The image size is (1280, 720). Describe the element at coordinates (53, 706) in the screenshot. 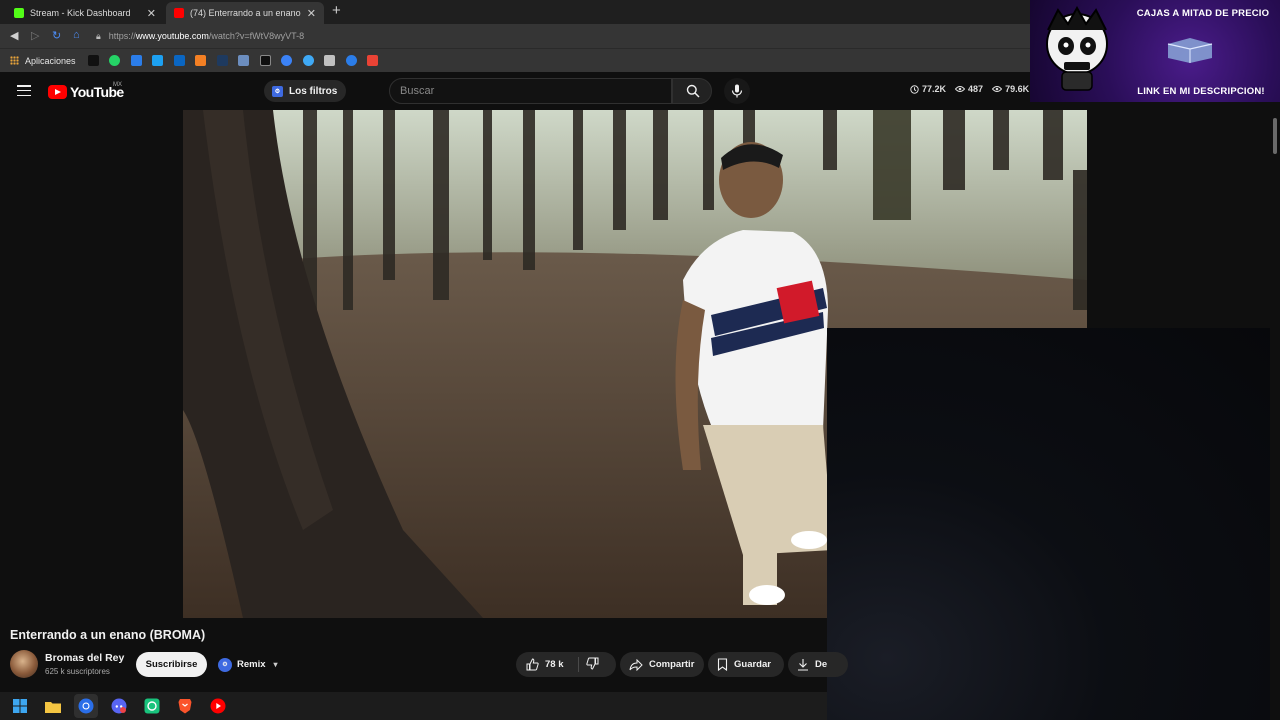

I see `file-explorer-icon` at that location.